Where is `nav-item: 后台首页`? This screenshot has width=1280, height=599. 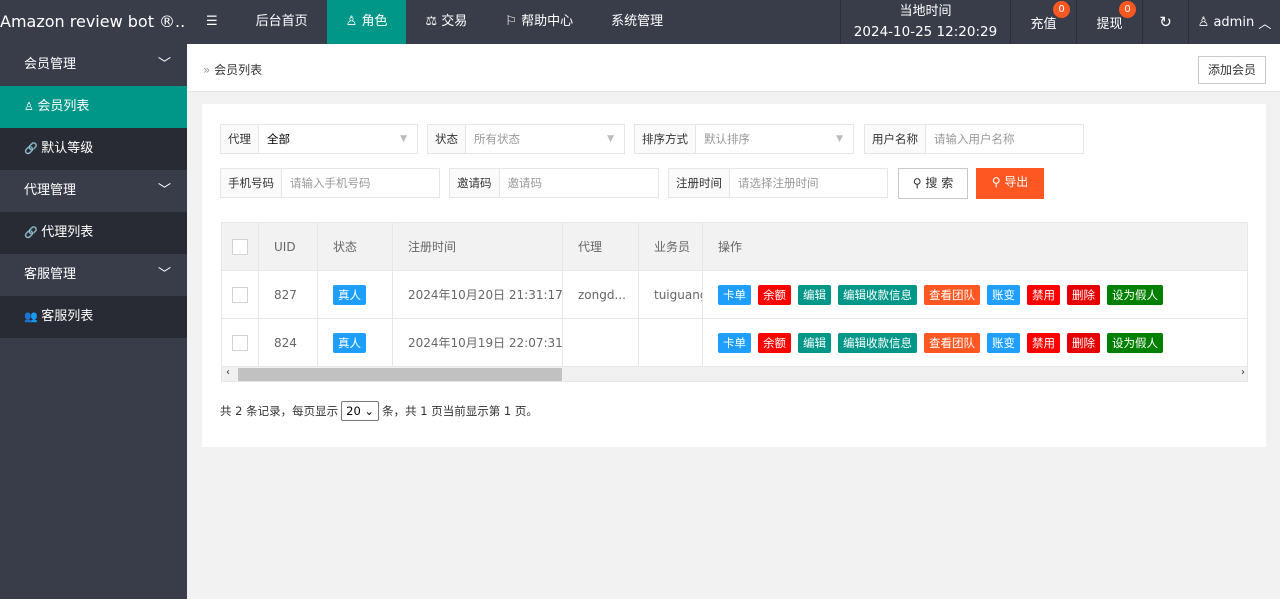 nav-item: 后台首页 is located at coordinates (282, 22).